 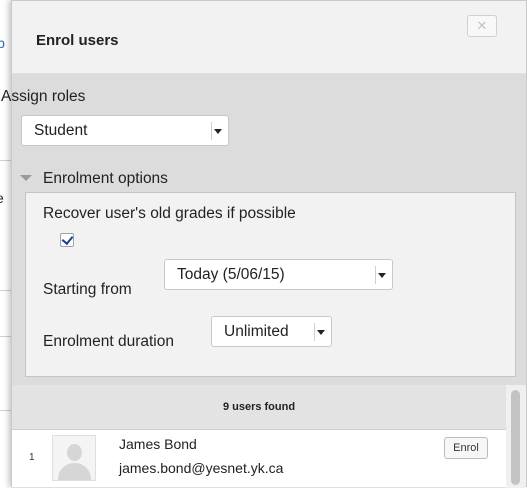 I want to click on starting-from-label: Starting from, so click(x=87, y=289).